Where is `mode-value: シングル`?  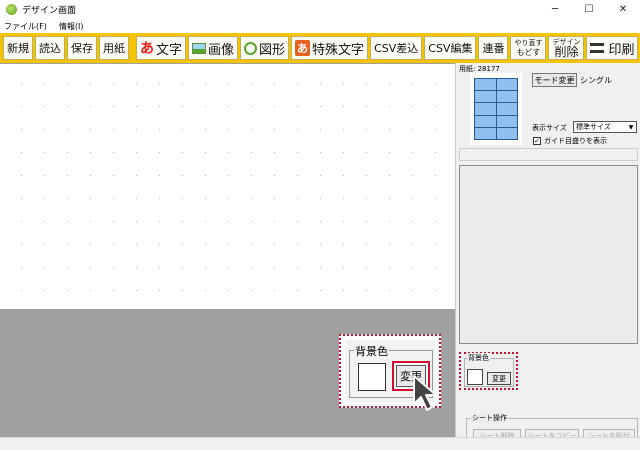 mode-value: シングル is located at coordinates (596, 80).